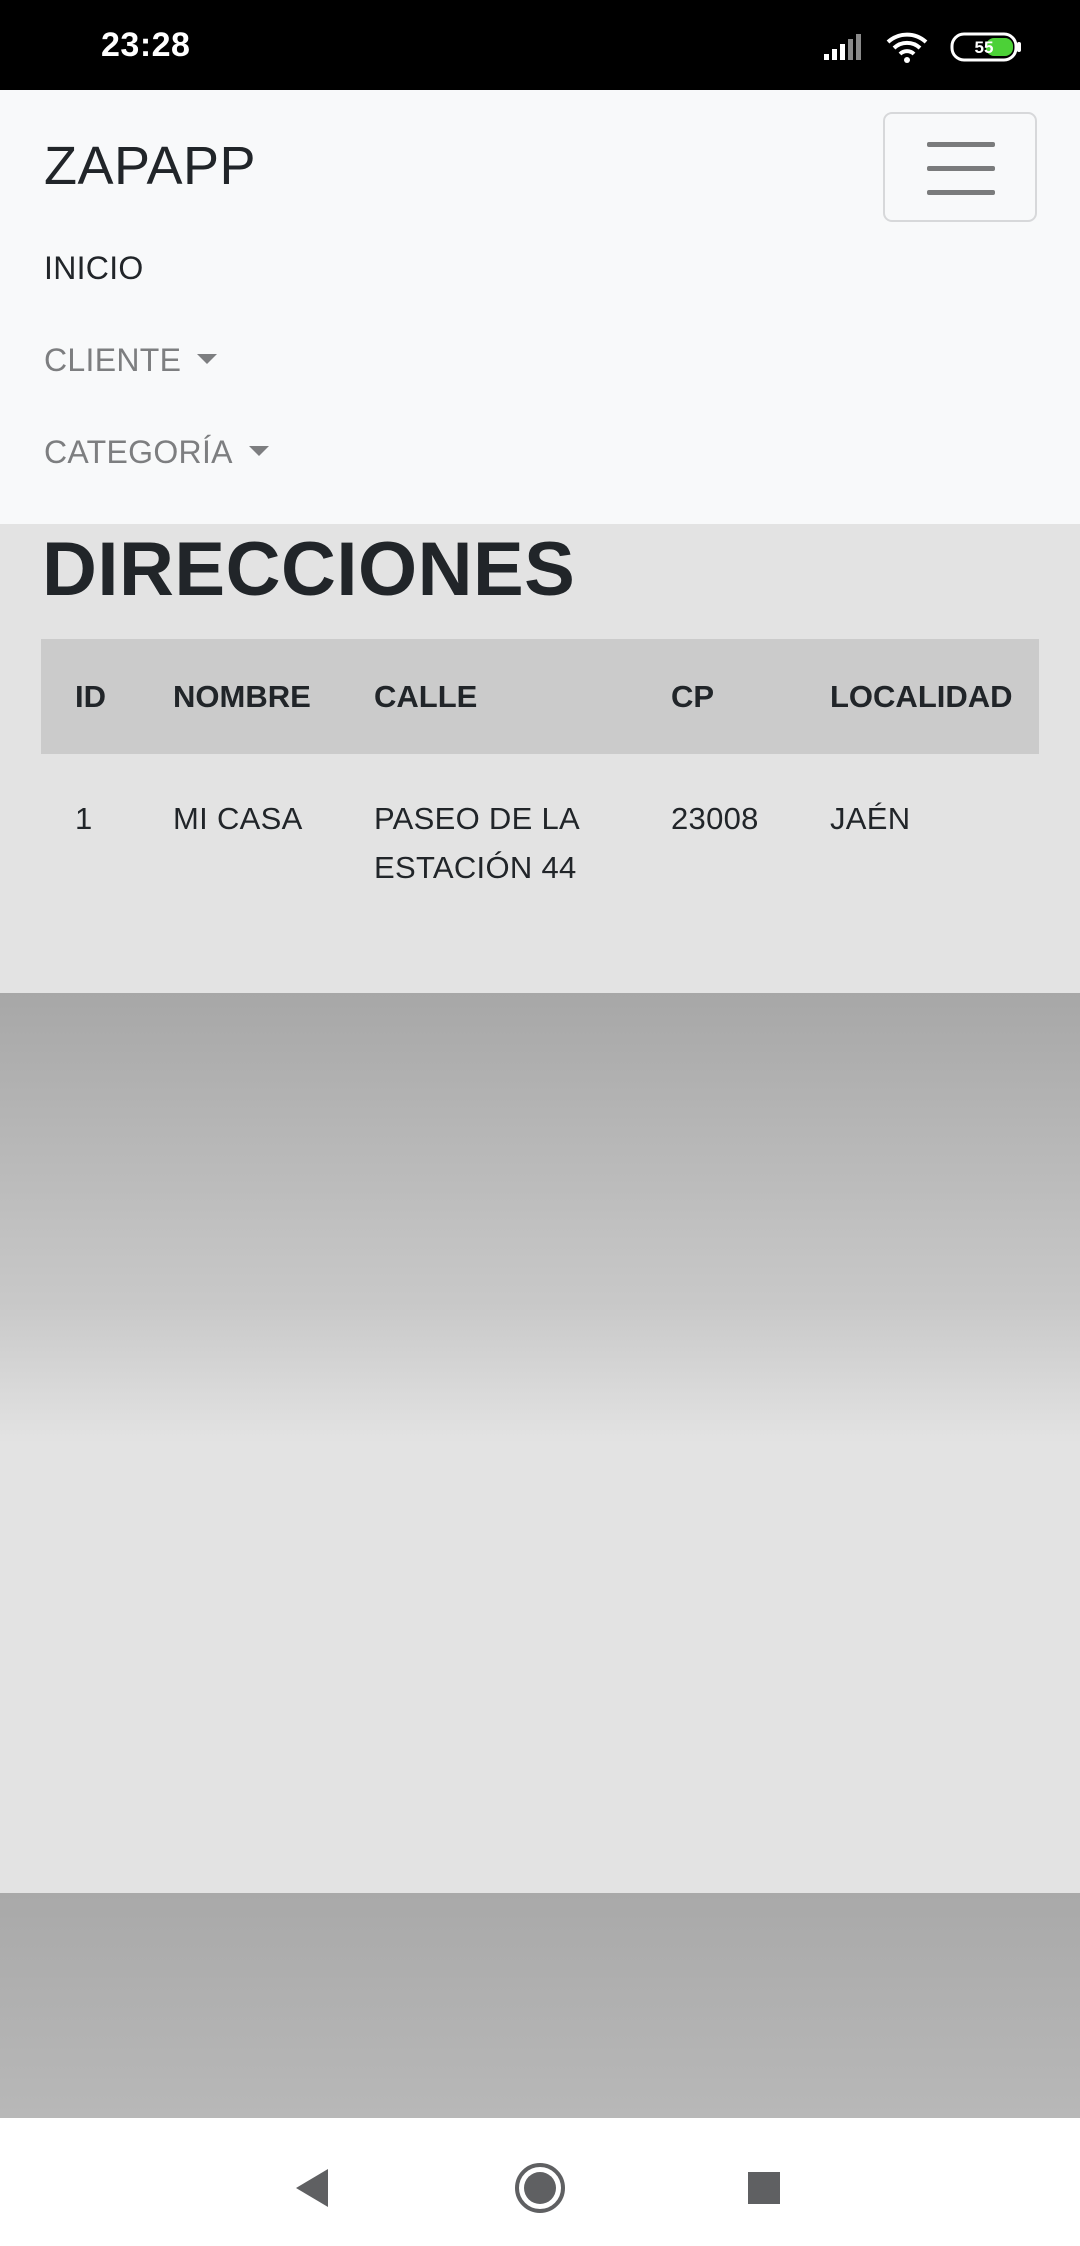 The width and height of the screenshot is (1080, 2246). I want to click on hamburger-menu-icon, so click(961, 169).